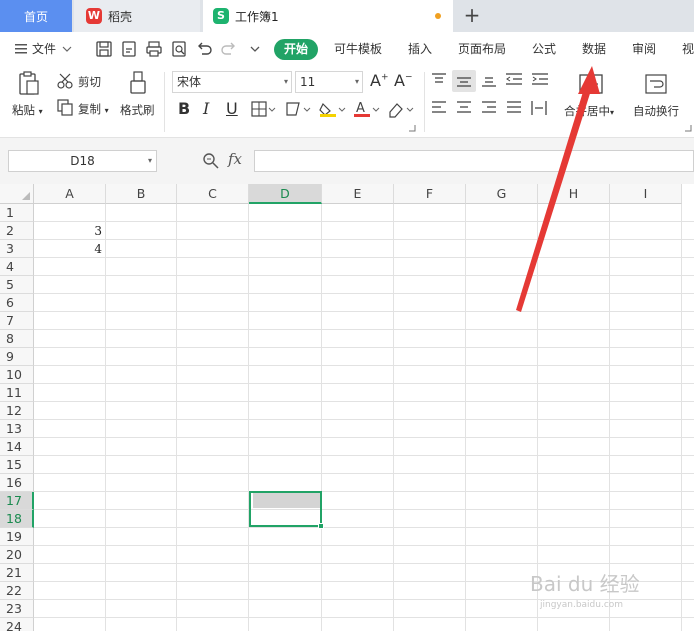 The image size is (694, 631). I want to click on align-left-icon, so click(439, 108).